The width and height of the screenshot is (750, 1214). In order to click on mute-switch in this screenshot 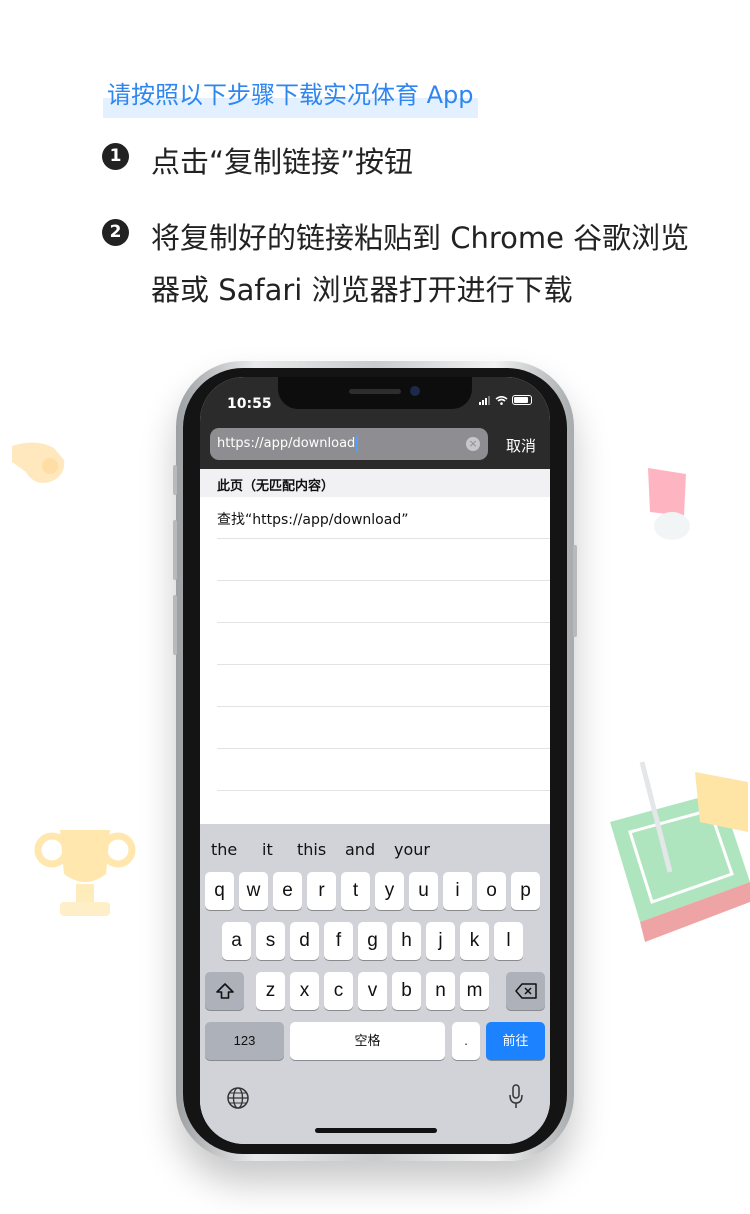, I will do `click(175, 480)`.